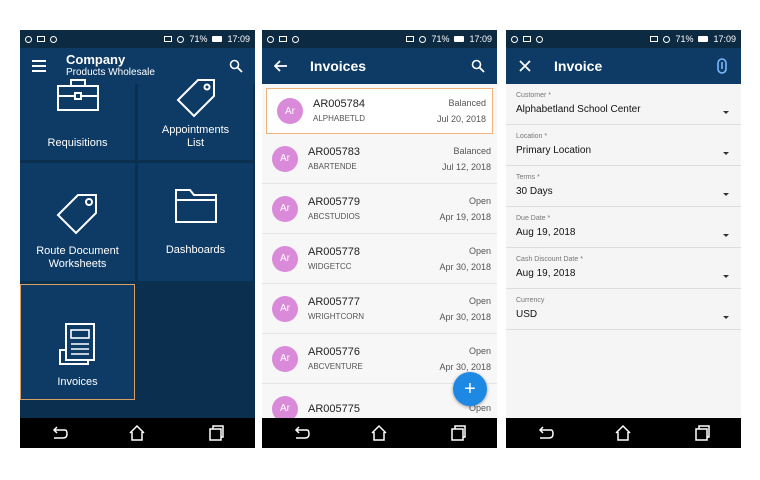  What do you see at coordinates (110, 66) in the screenshot?
I see `company-name: Company Products Wholesale` at bounding box center [110, 66].